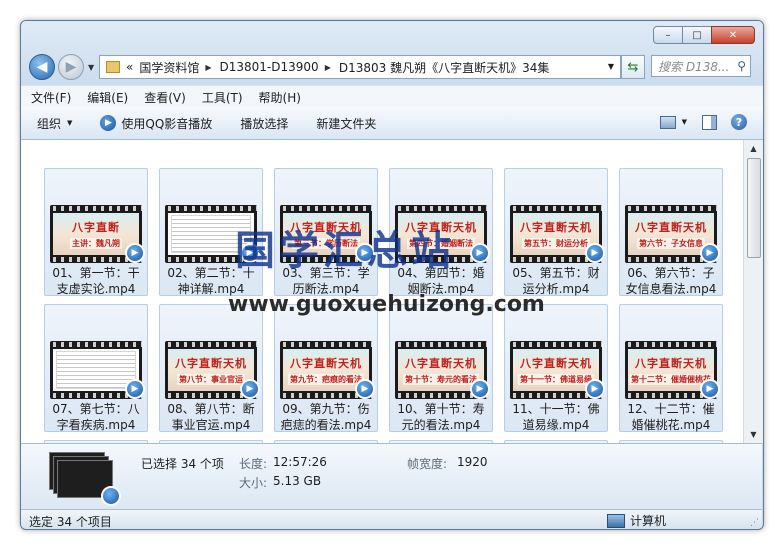 The width and height of the screenshot is (782, 550). What do you see at coordinates (111, 496) in the screenshot?
I see `qq-player-icon` at bounding box center [111, 496].